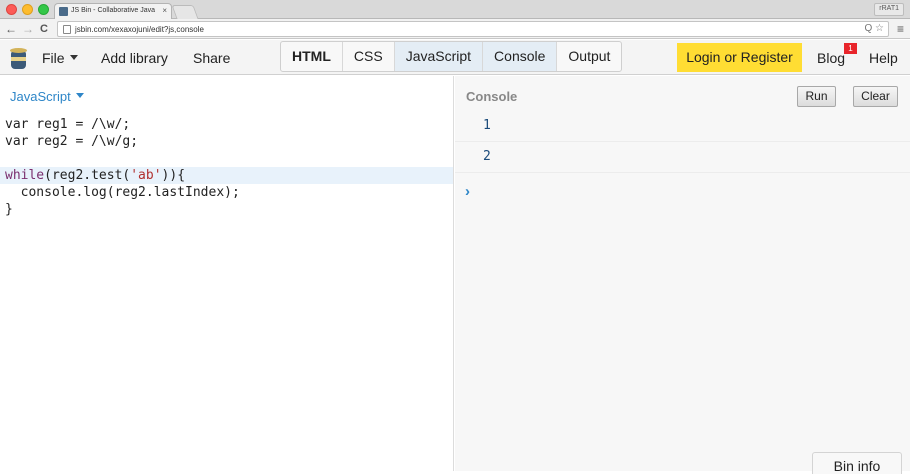 This screenshot has height=474, width=910. I want to click on profile-badge: rRAT1, so click(889, 9).